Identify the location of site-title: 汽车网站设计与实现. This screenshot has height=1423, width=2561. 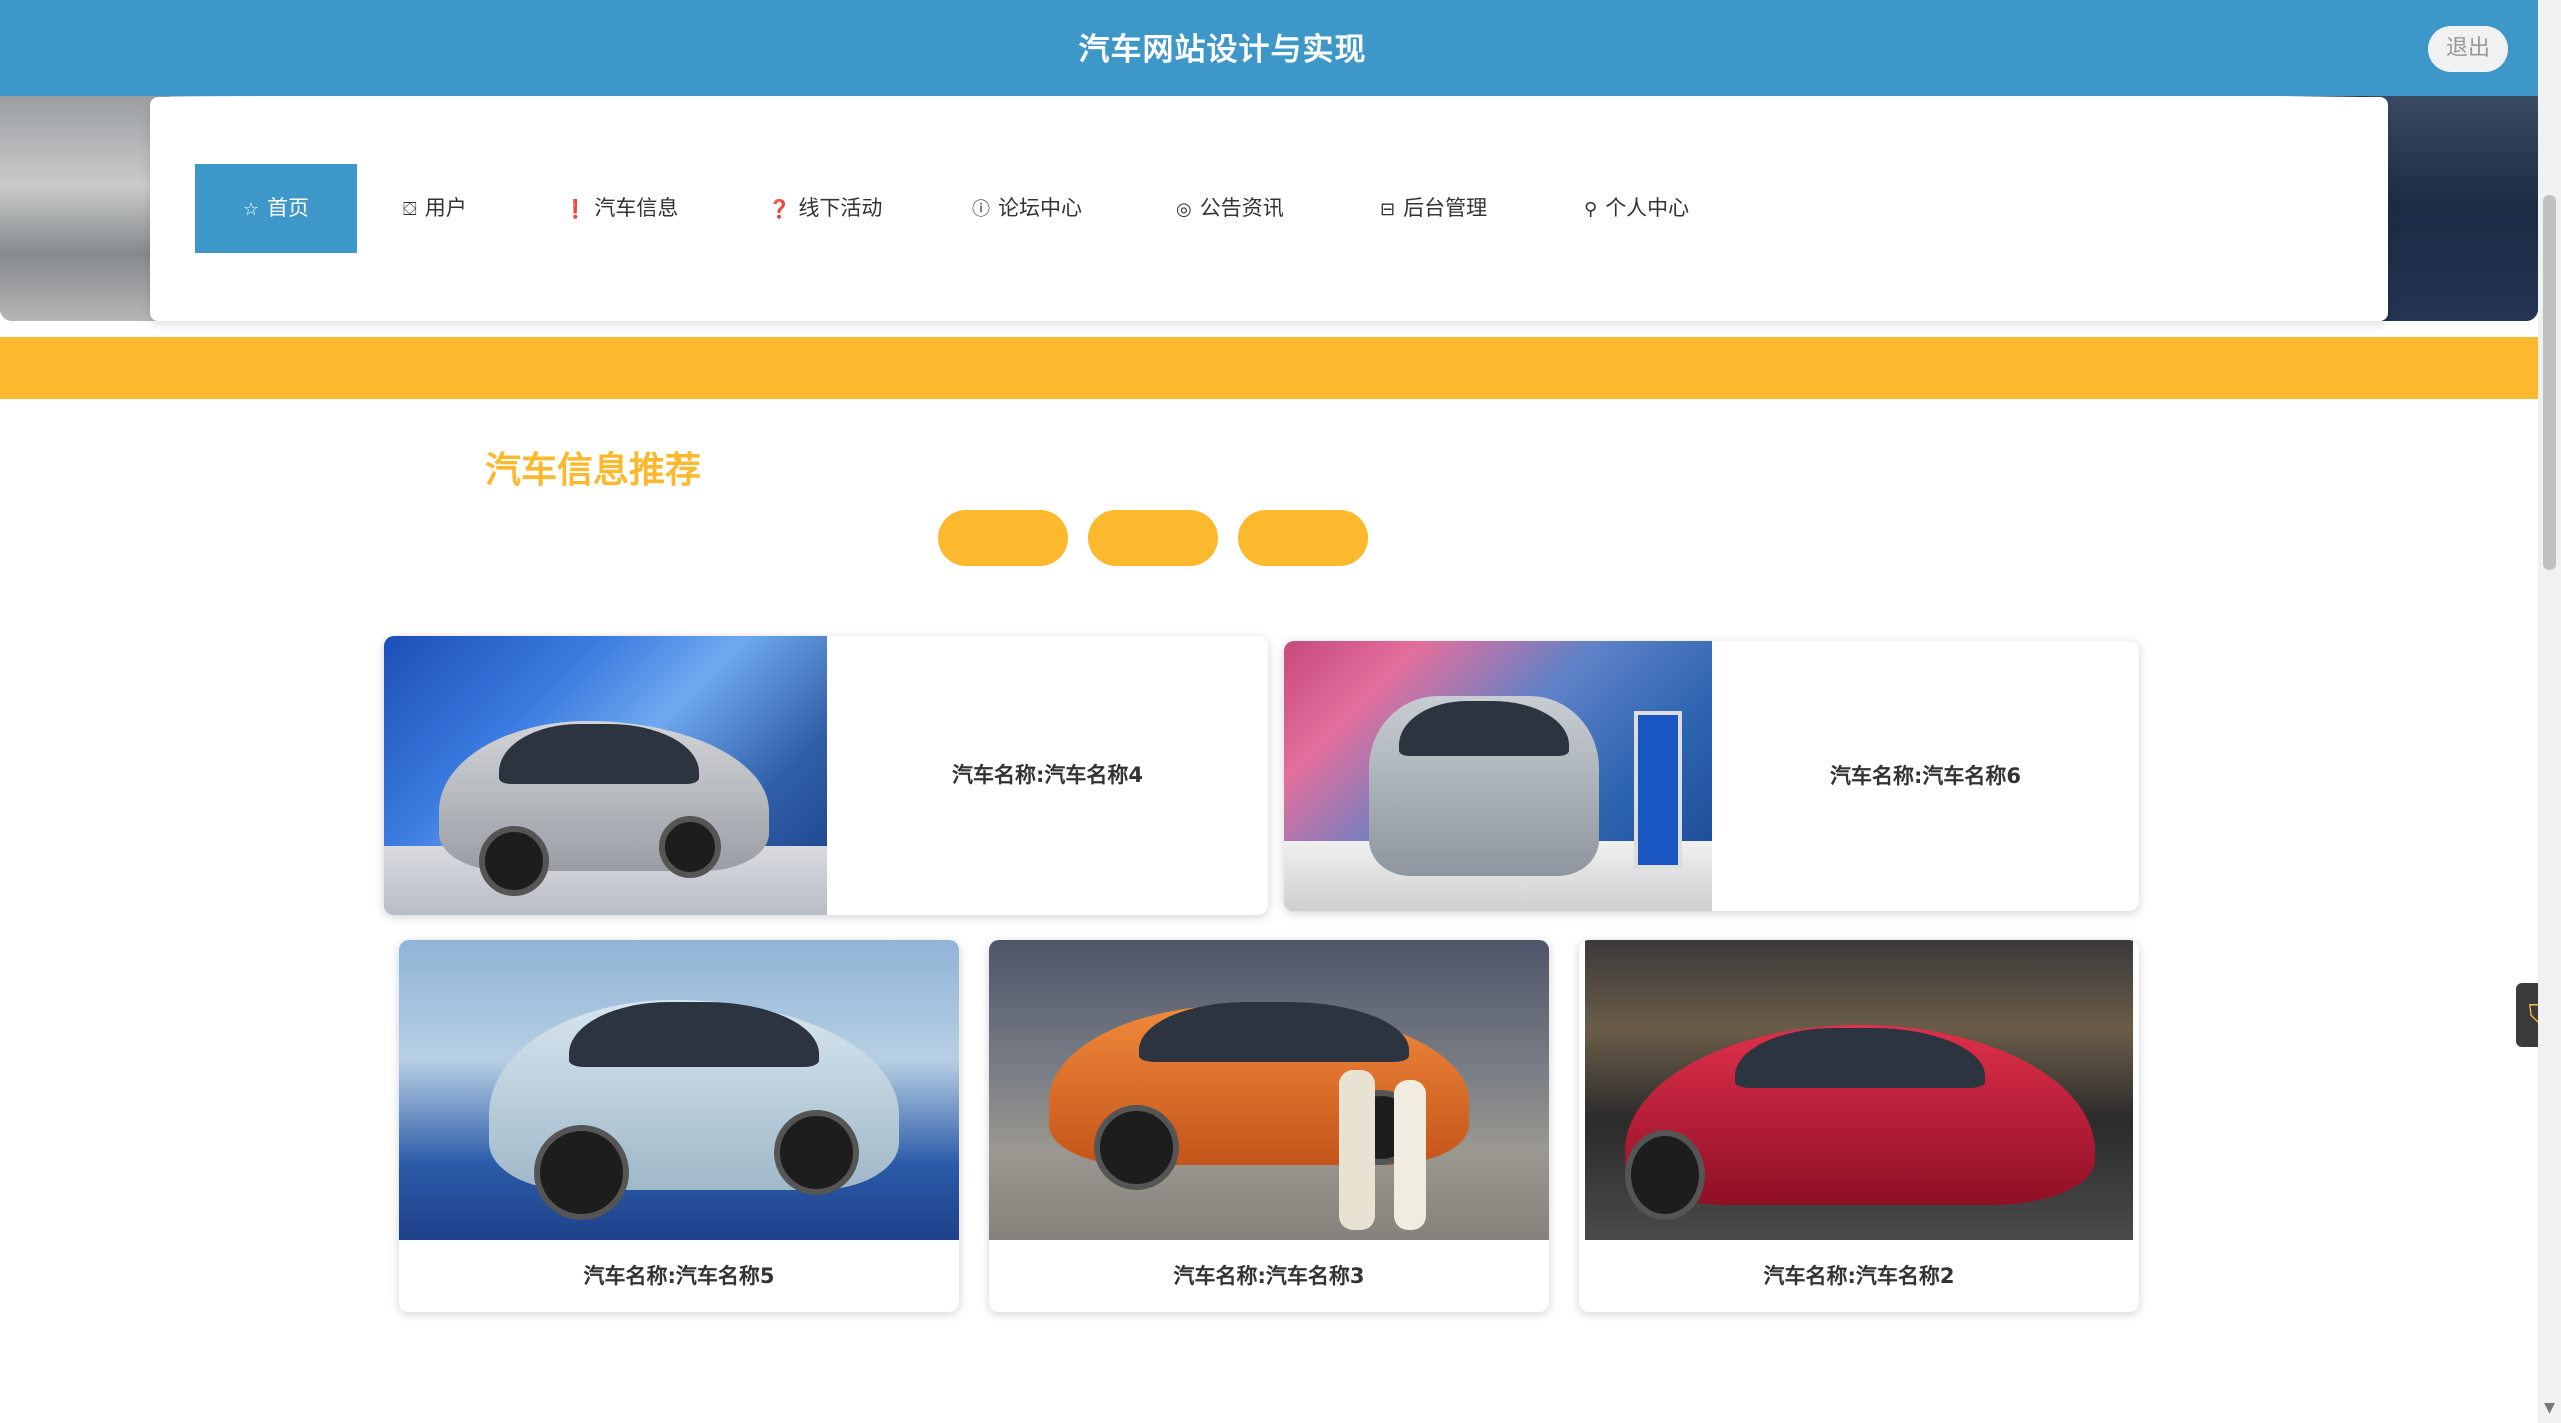
(1222, 50).